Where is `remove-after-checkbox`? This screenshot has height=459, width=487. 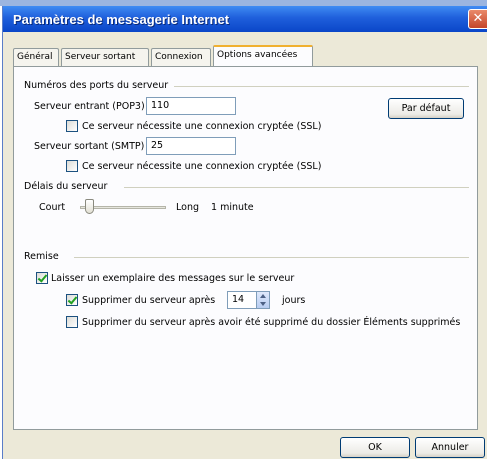
remove-after-checkbox is located at coordinates (72, 300).